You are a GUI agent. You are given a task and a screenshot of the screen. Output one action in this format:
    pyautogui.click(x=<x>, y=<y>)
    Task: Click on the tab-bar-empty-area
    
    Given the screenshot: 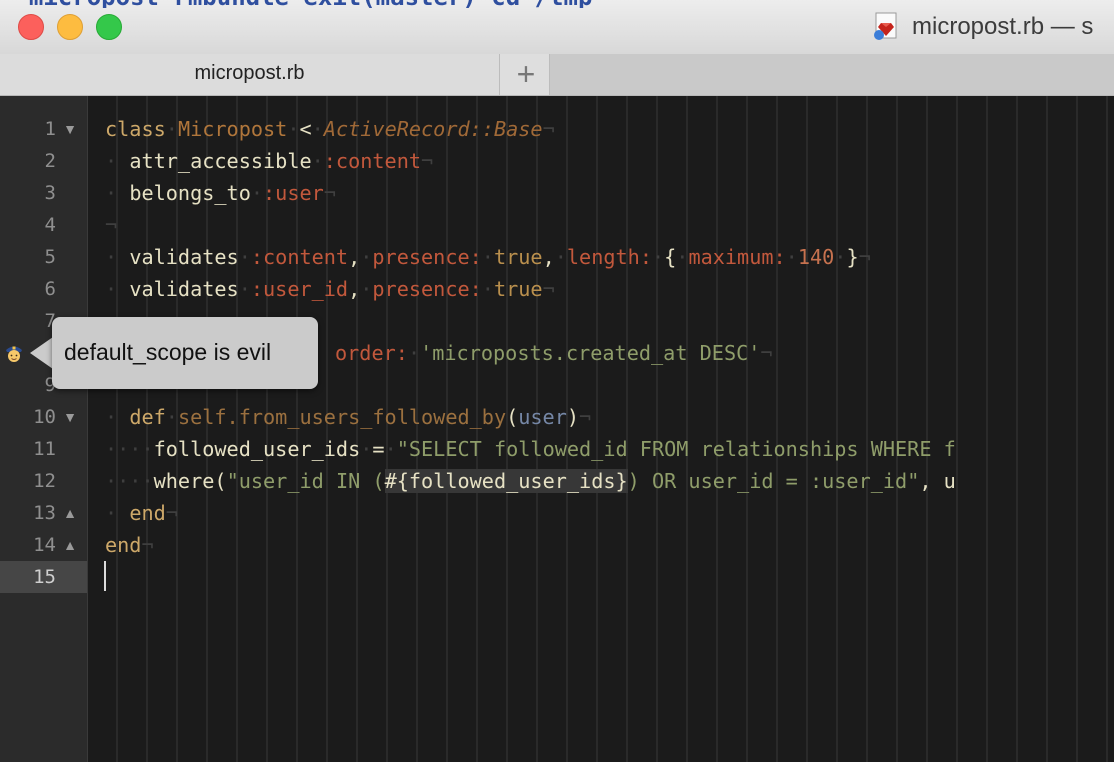 What is the action you would take?
    pyautogui.click(x=831, y=74)
    